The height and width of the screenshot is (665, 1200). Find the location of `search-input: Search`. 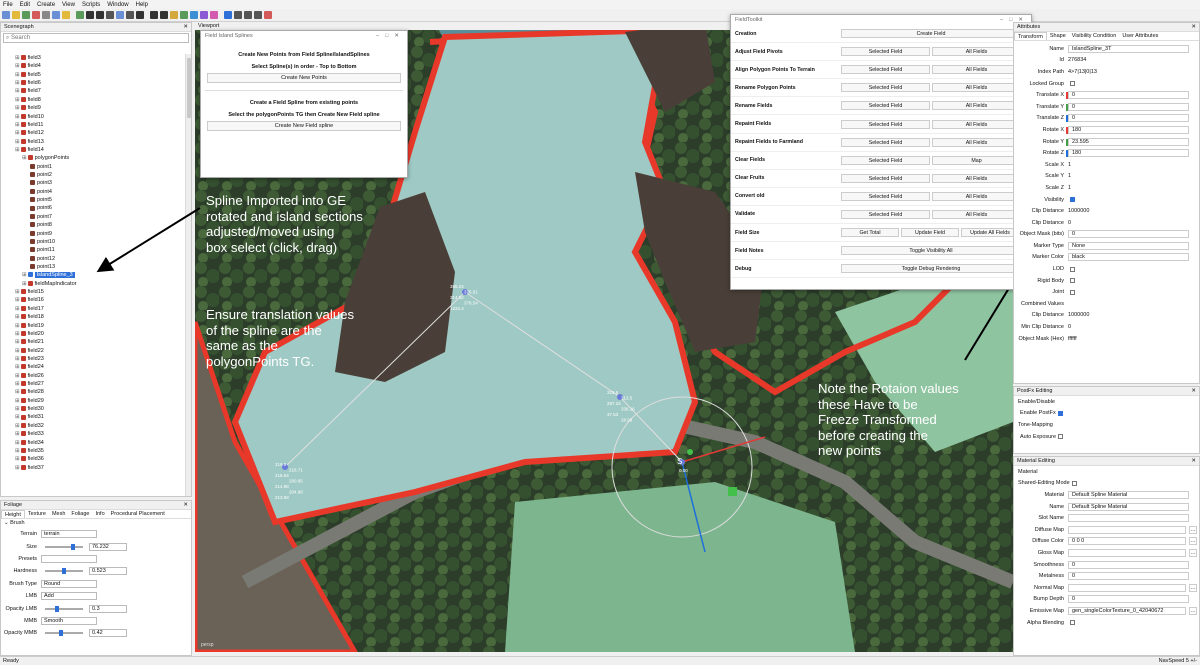

search-input: Search is located at coordinates (20, 38).